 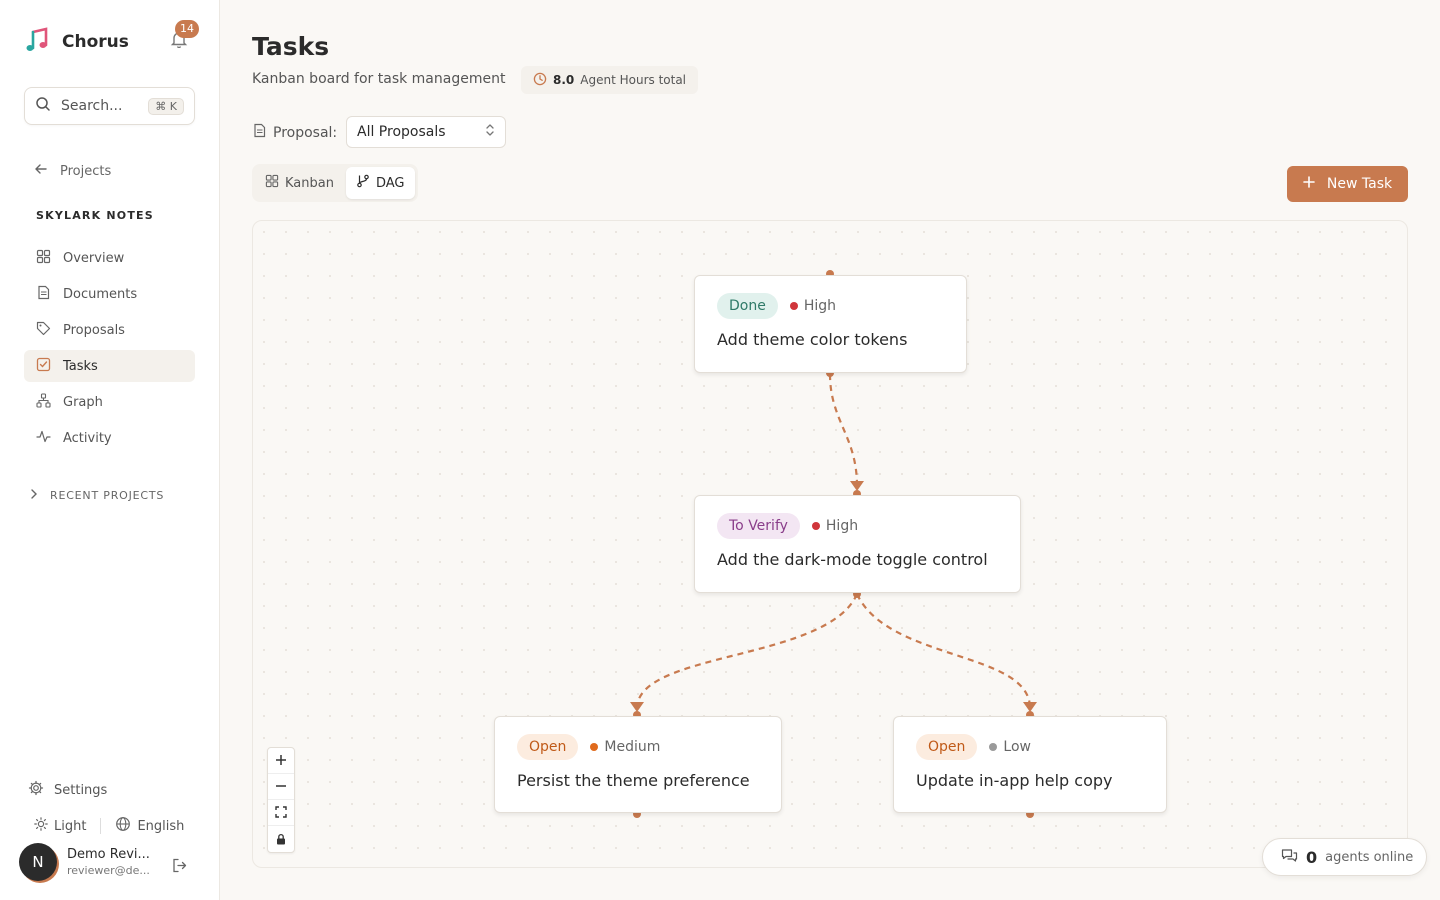 What do you see at coordinates (41, 826) in the screenshot?
I see `sun-icon` at bounding box center [41, 826].